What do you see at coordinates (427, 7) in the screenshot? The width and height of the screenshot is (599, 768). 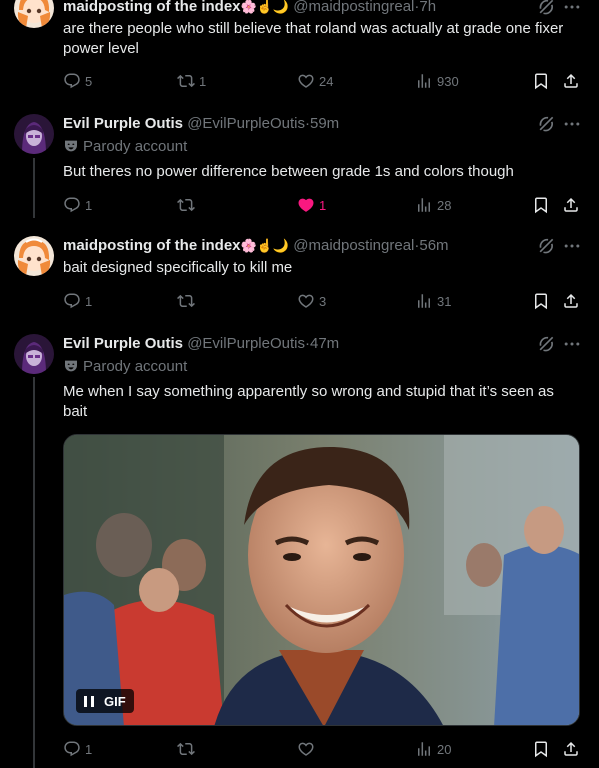 I see `timestamp: 7h` at bounding box center [427, 7].